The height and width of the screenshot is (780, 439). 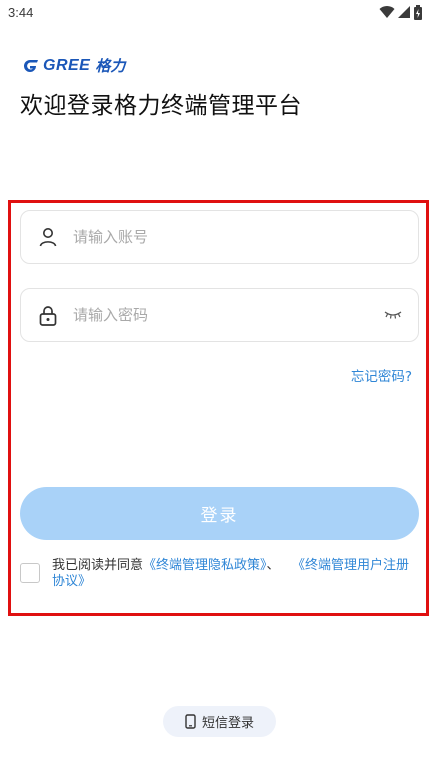 I want to click on account-field, so click(x=219, y=237).